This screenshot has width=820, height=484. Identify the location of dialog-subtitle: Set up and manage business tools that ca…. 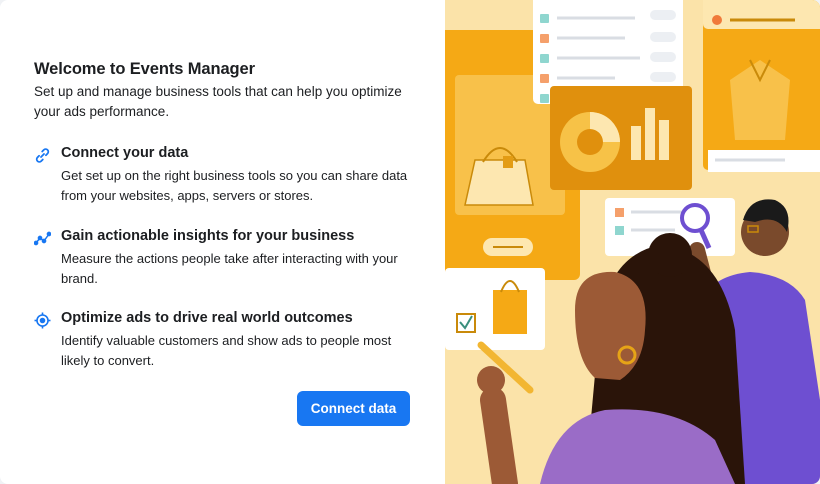
(218, 101).